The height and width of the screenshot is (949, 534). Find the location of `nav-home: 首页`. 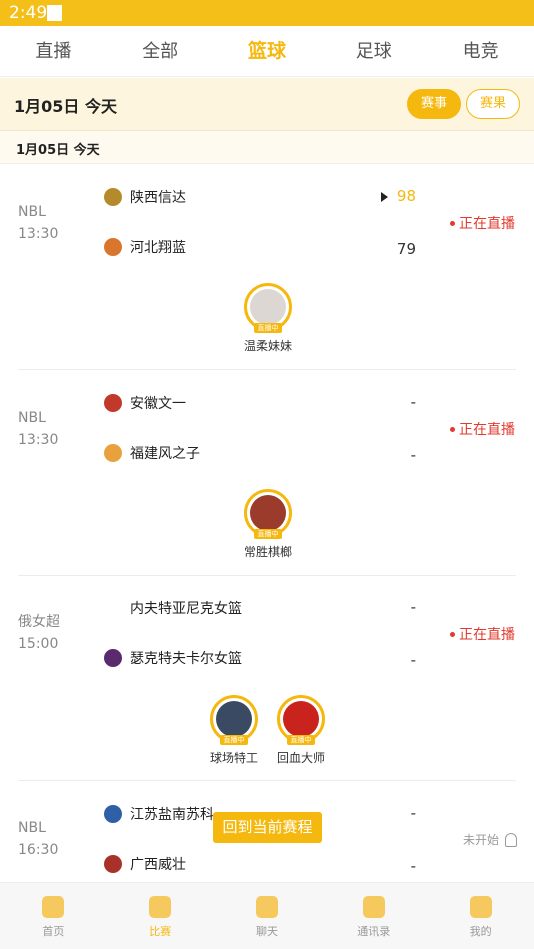

nav-home: 首页 is located at coordinates (53, 916).